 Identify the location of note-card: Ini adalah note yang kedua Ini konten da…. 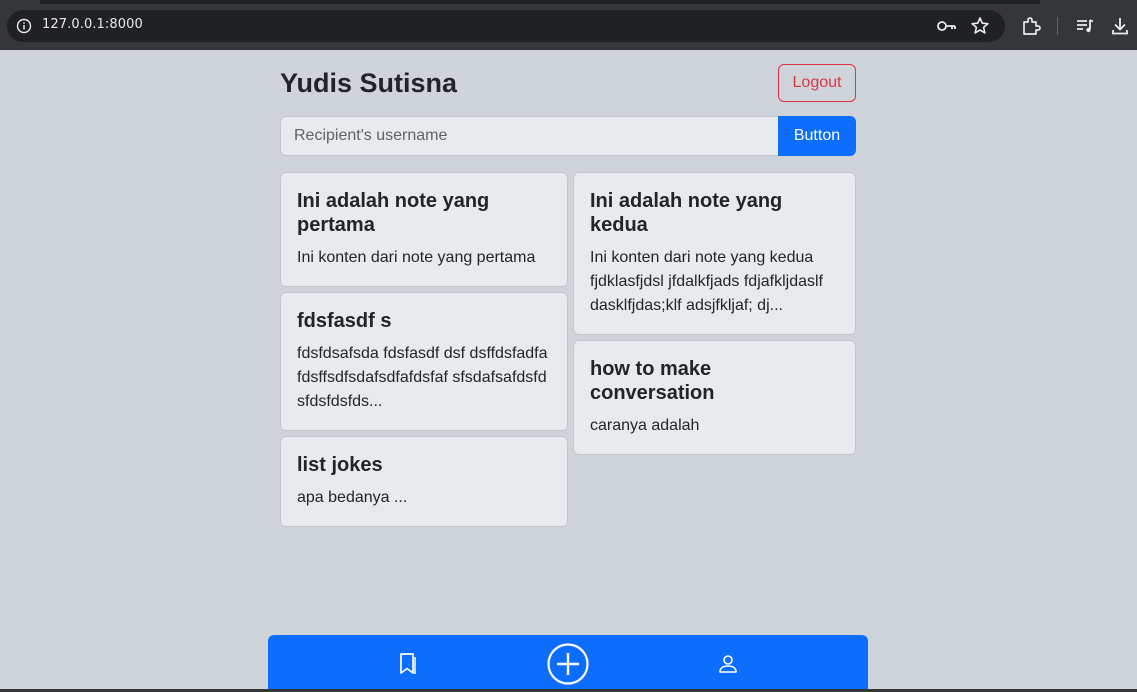
(714, 253).